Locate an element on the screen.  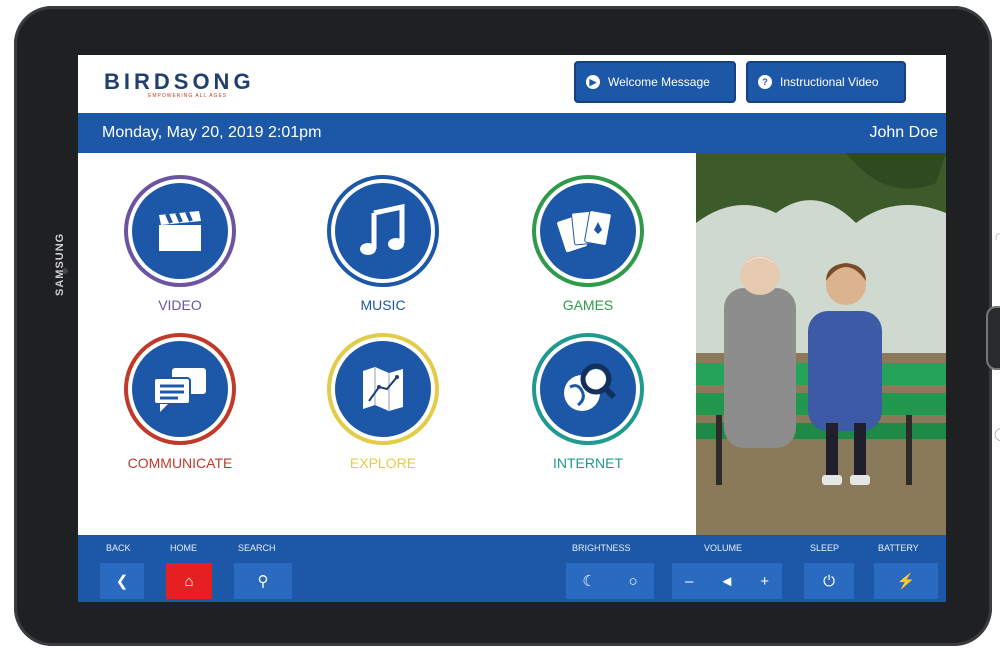
tile-music-circle is located at coordinates (383, 231).